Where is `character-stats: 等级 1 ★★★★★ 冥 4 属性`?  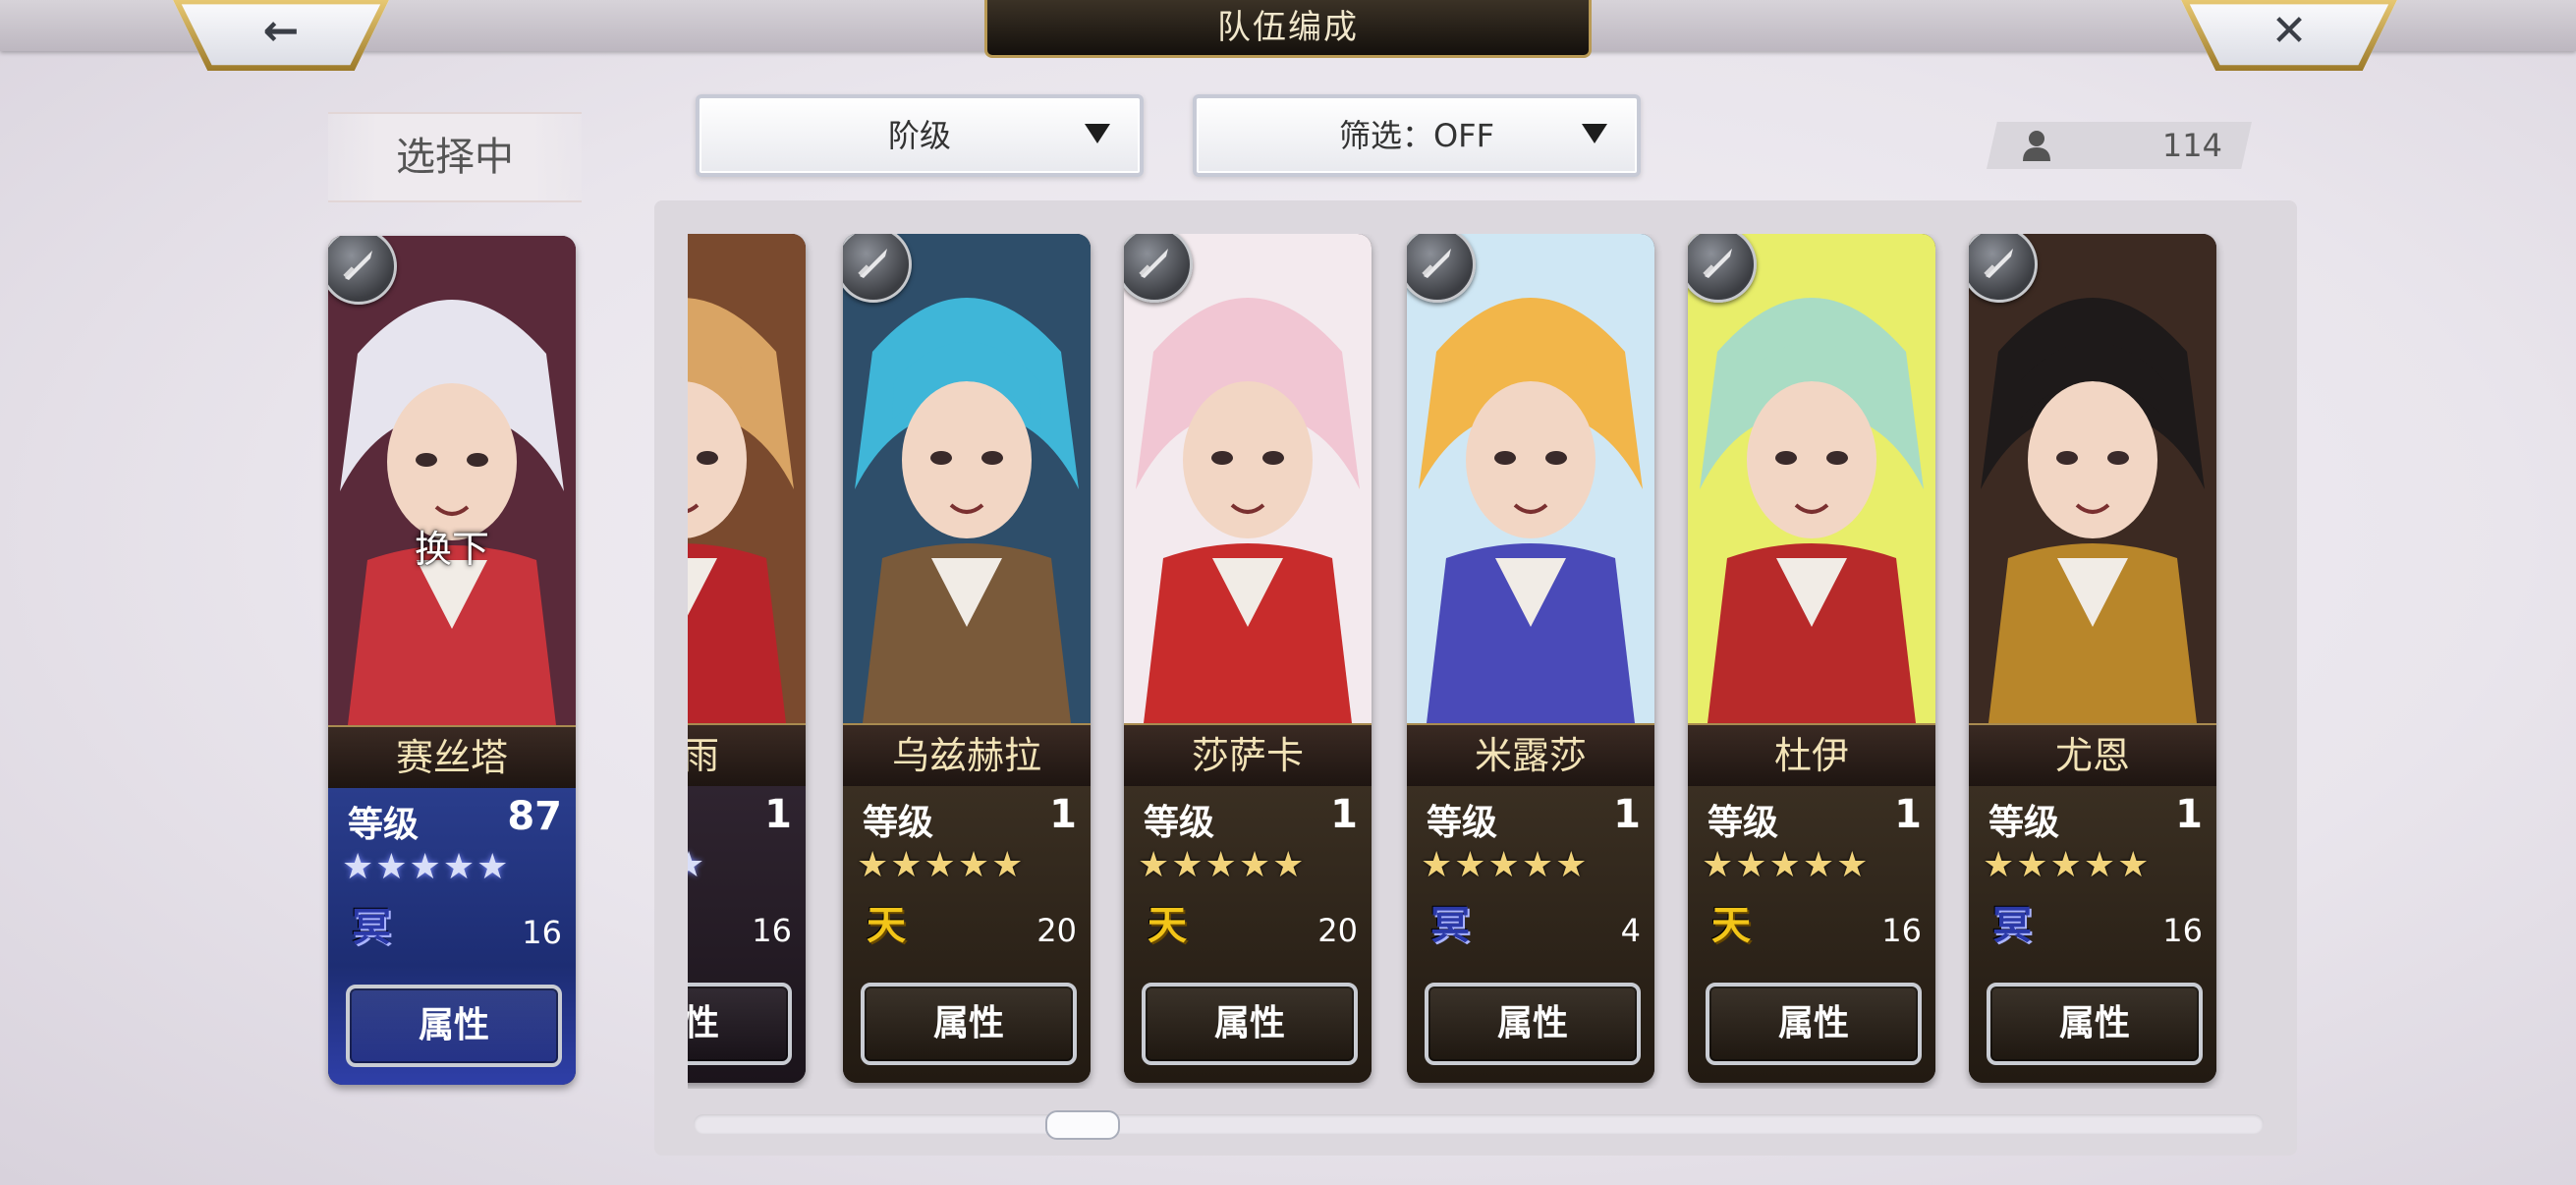 character-stats: 等级 1 ★★★★★ 冥 4 属性 is located at coordinates (1530, 935).